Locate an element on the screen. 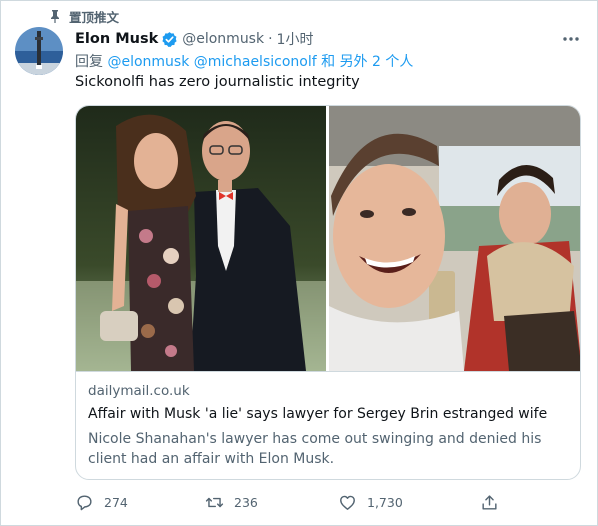  reply-prefix: 回复 is located at coordinates (89, 62).